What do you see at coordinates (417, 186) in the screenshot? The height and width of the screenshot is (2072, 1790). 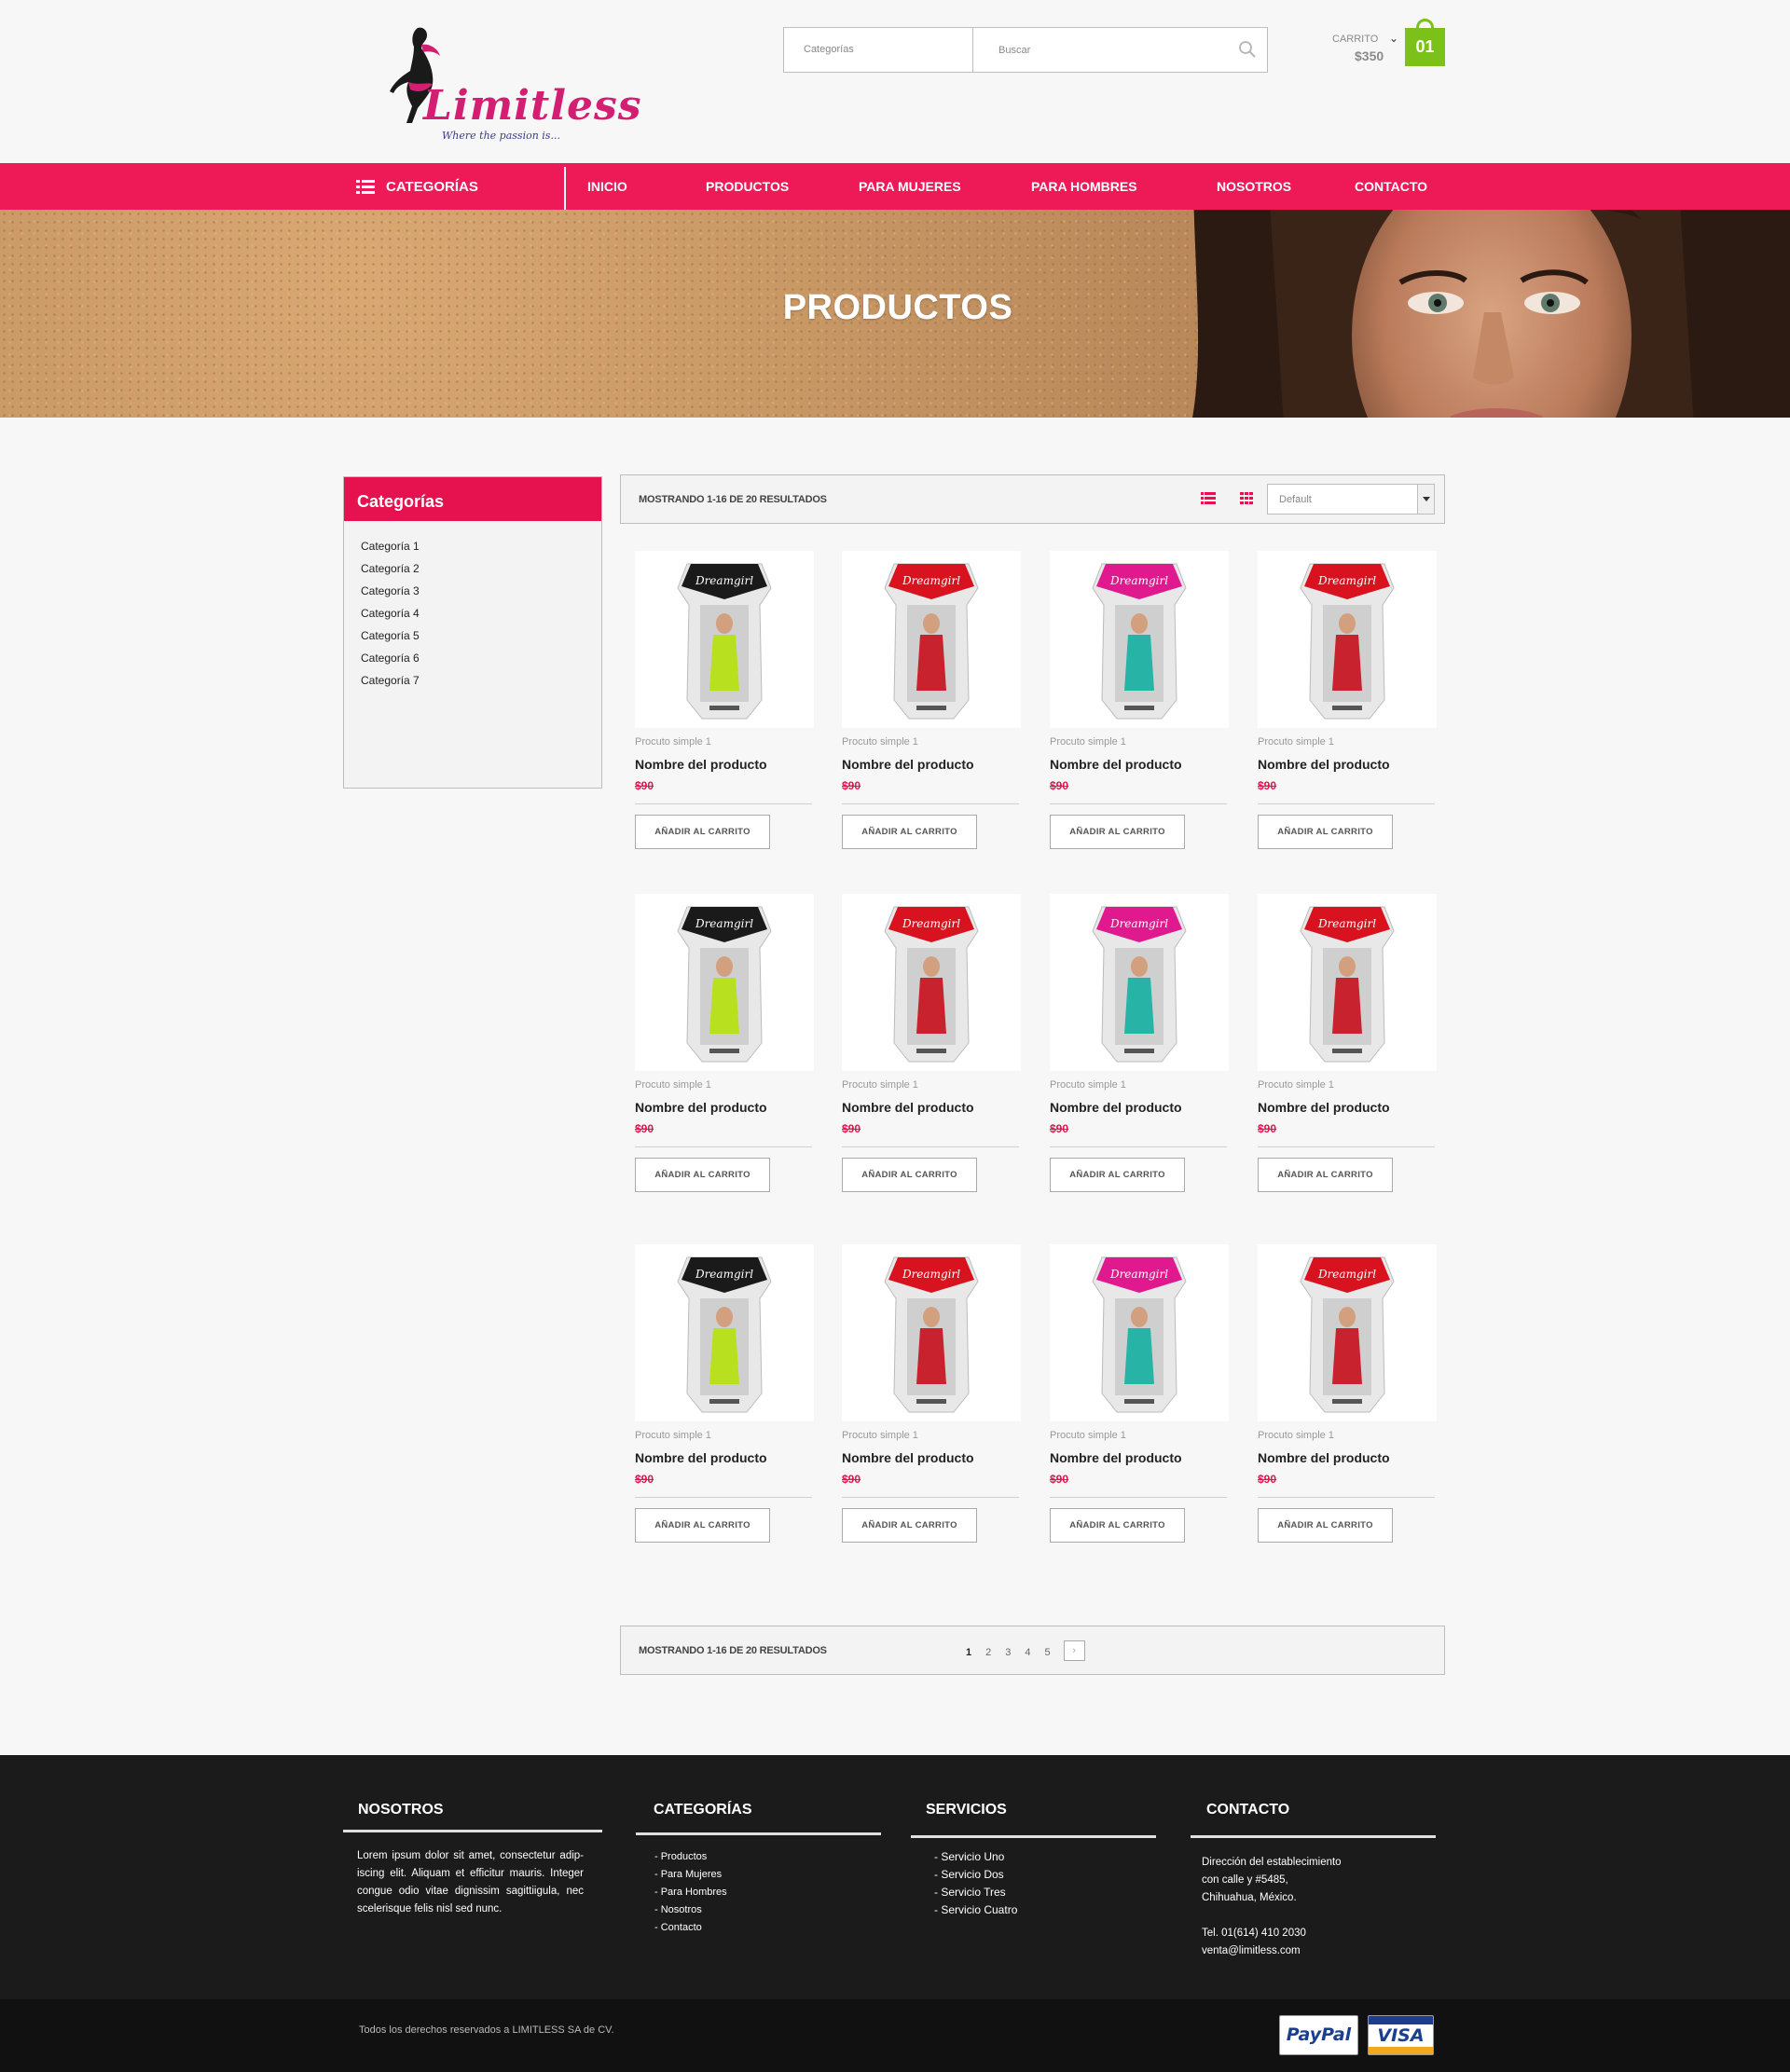 I see `nav-categories-button: CATEGORÍAS` at bounding box center [417, 186].